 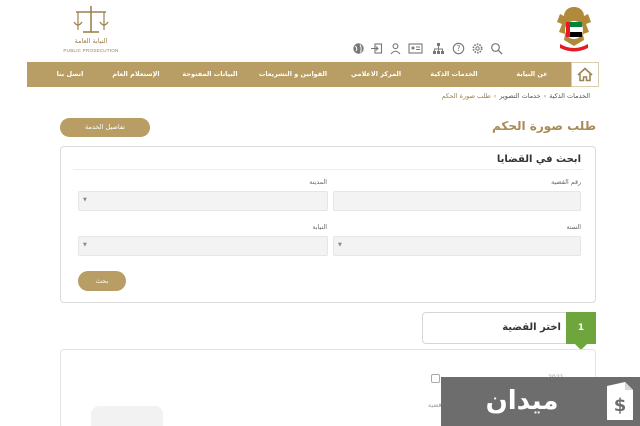 I want to click on service-details-button: تفاصيل الخدمة, so click(x=105, y=127).